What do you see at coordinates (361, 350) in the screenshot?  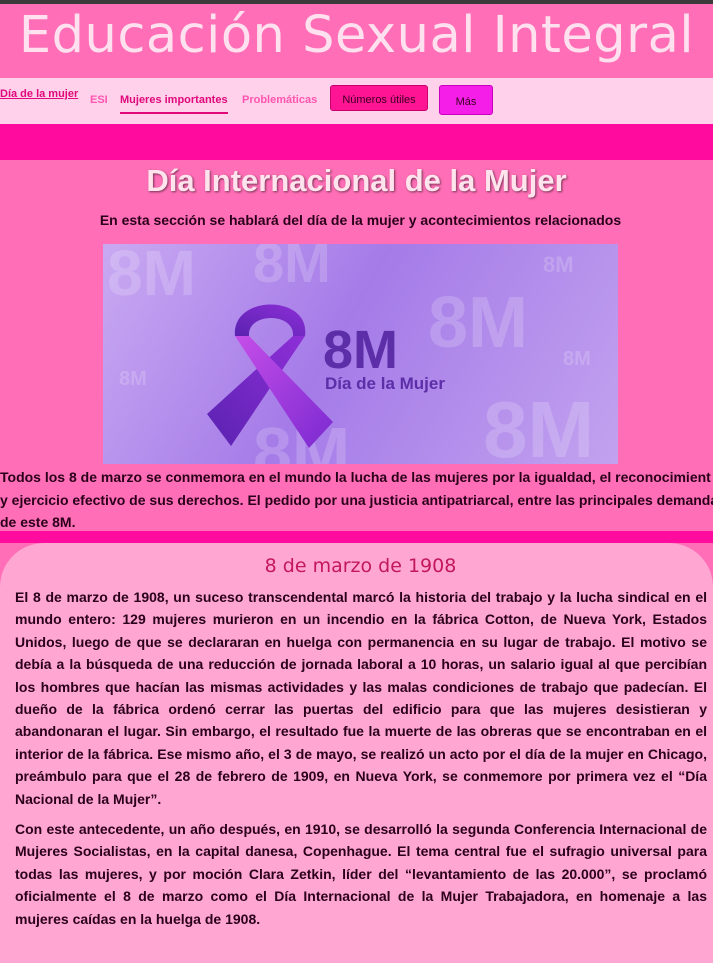 I see `banner-big-text: 8M` at bounding box center [361, 350].